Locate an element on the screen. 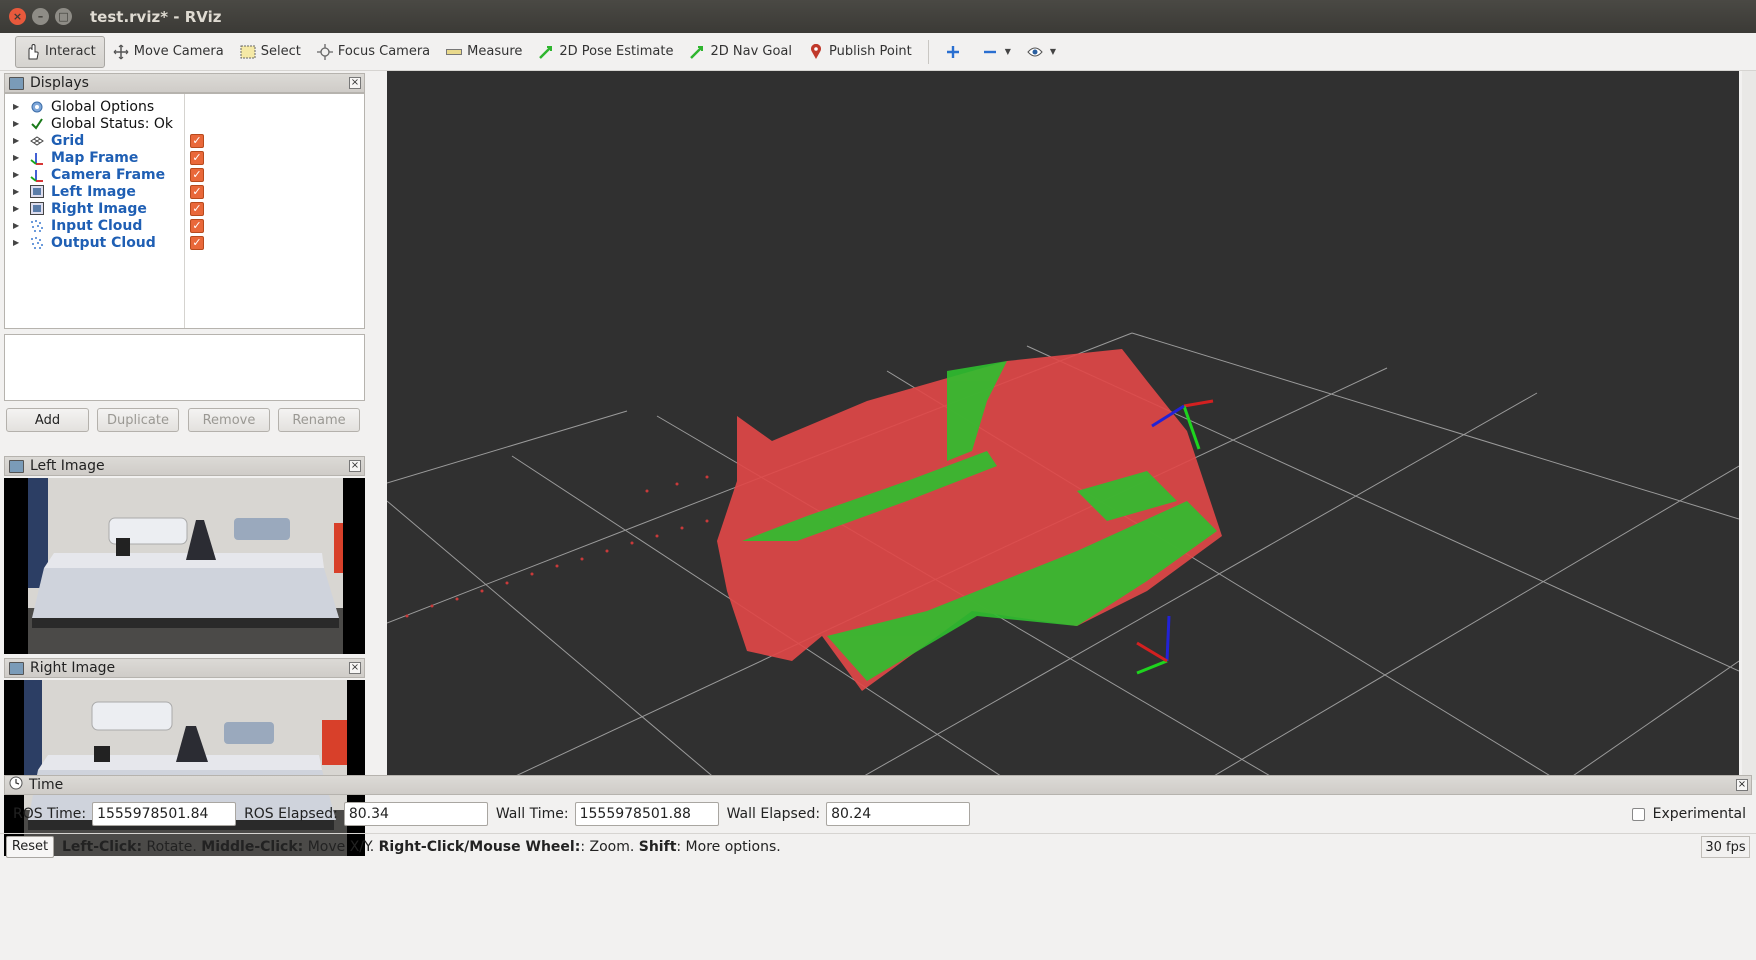  display-tree-row: ▶ Global Status: Ok is located at coordinates (184, 123).